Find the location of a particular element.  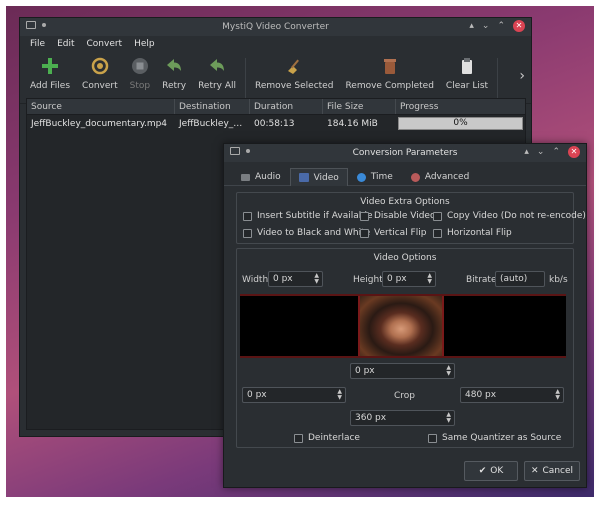

convert-button: Convert is located at coordinates (100, 73).